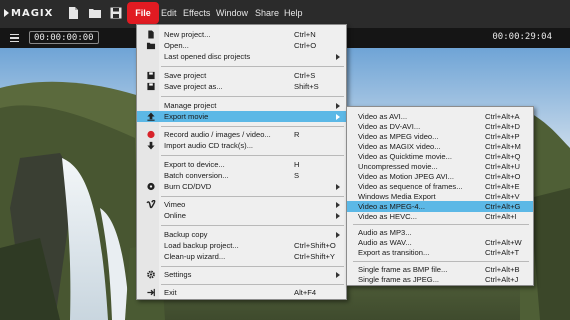  What do you see at coordinates (190, 105) in the screenshot?
I see `menu-item-label: Manage project` at bounding box center [190, 105].